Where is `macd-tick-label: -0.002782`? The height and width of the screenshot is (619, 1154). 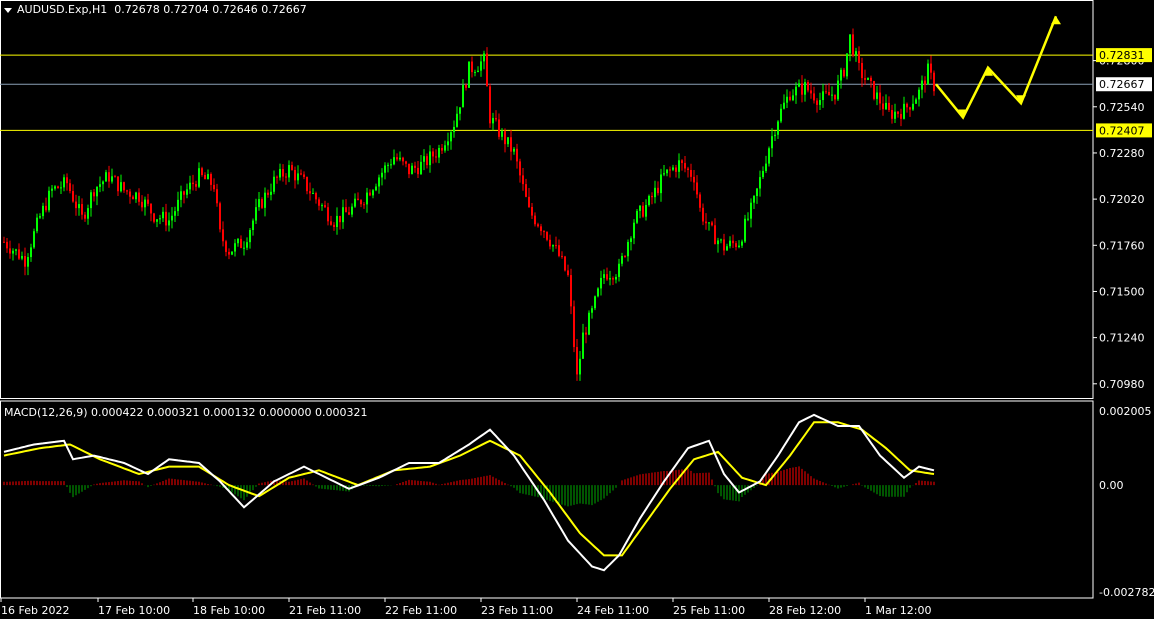 macd-tick-label: -0.002782 is located at coordinates (1126, 592).